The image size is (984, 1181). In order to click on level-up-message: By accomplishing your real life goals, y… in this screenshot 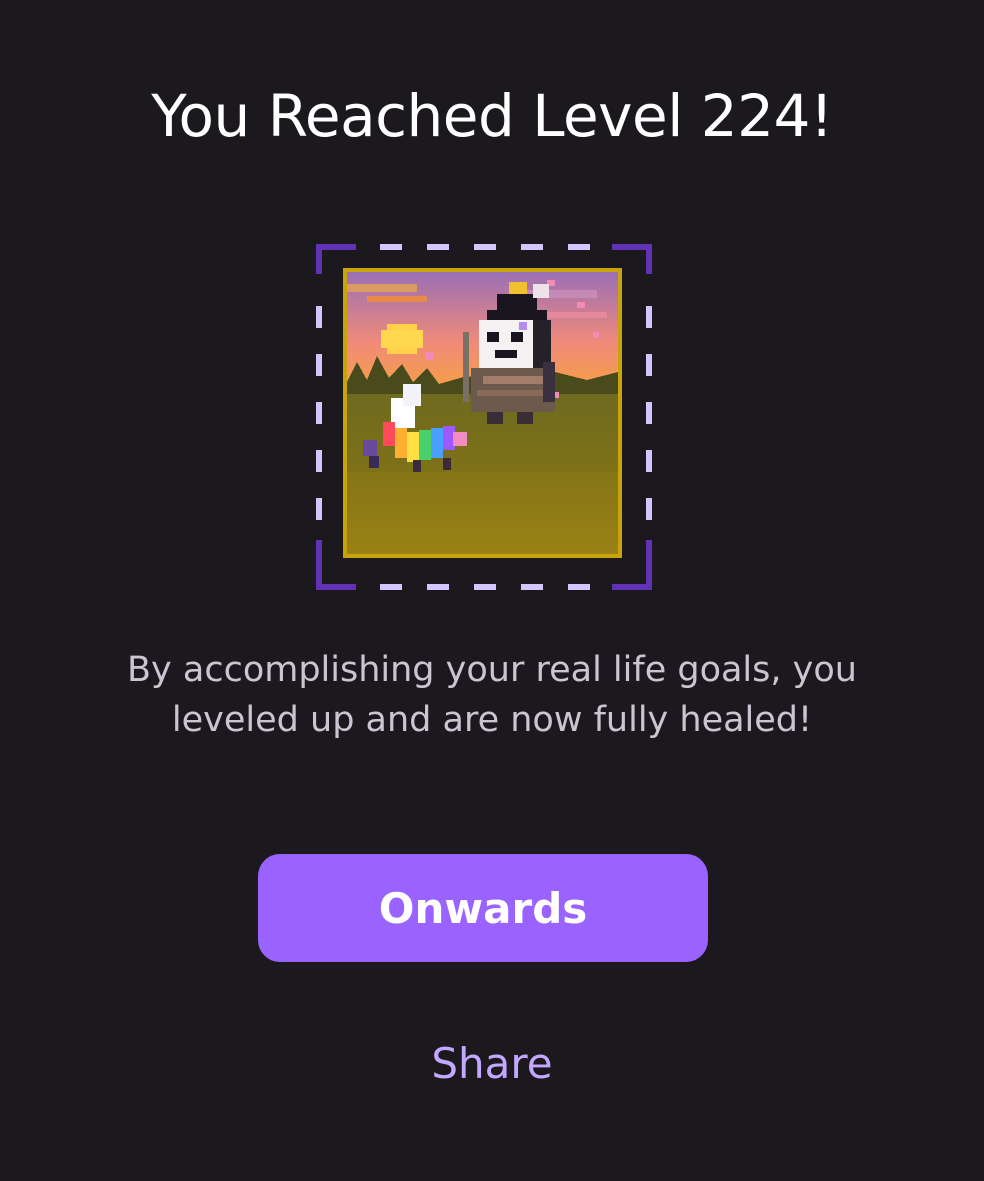, I will do `click(492, 695)`.